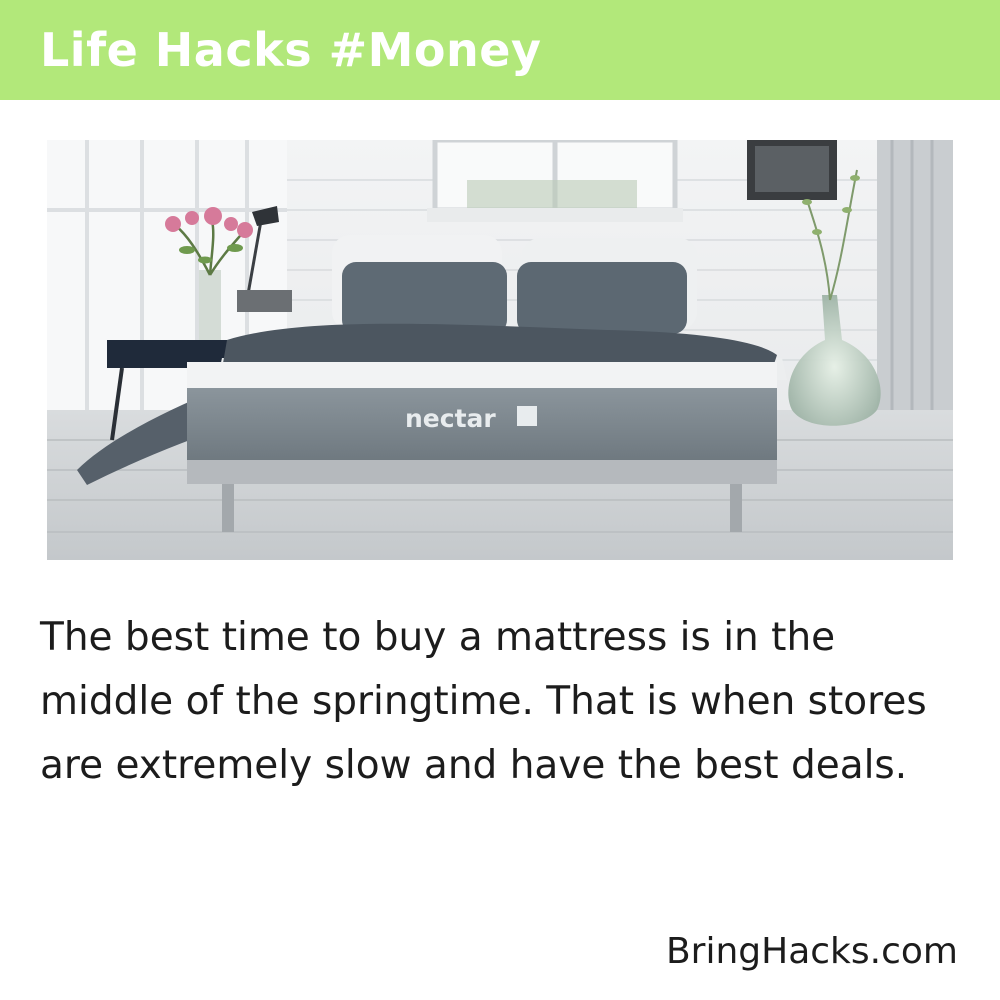 This screenshot has width=1000, height=1000. Describe the element at coordinates (450, 418) in the screenshot. I see `mattress-brand-label: nectar` at that location.